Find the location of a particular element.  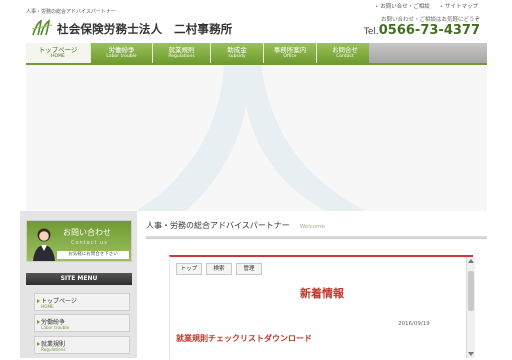

contact-note: お問い合わせ・ご相談はお気軽にどうぞ is located at coordinates (430, 20).